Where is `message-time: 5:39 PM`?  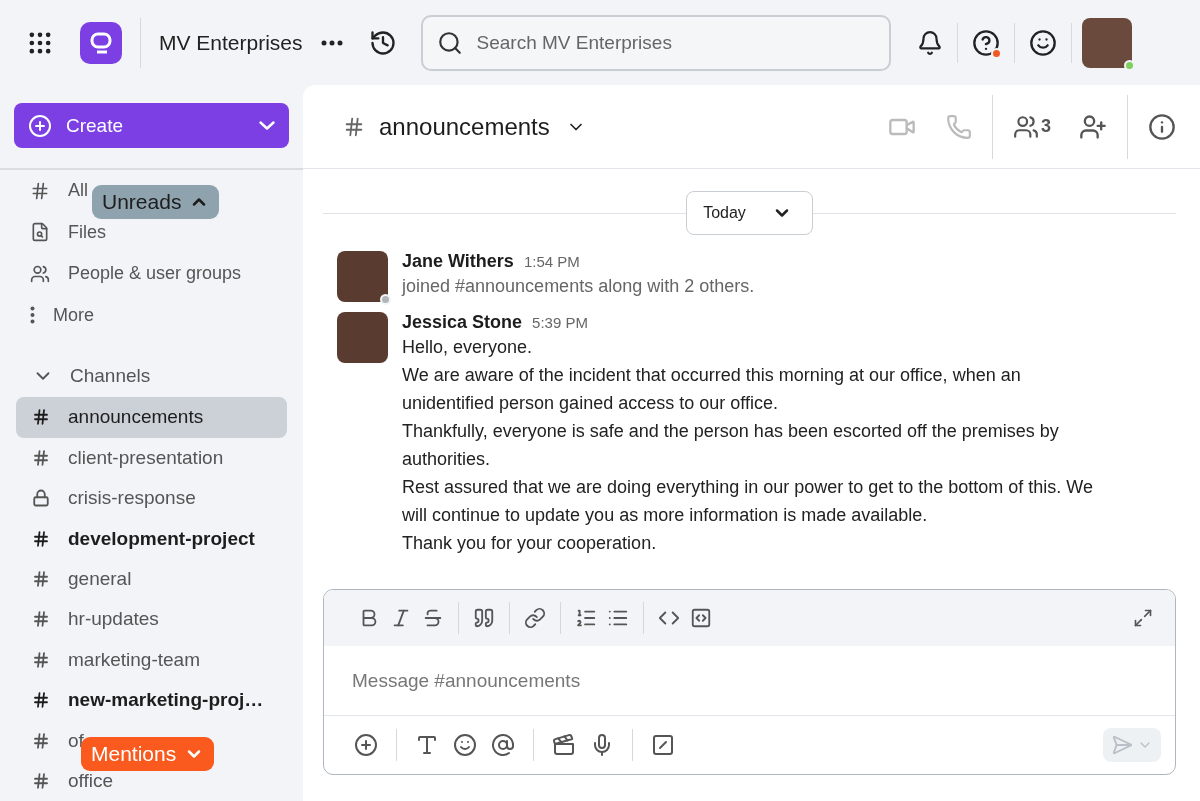
message-time: 5:39 PM is located at coordinates (560, 322).